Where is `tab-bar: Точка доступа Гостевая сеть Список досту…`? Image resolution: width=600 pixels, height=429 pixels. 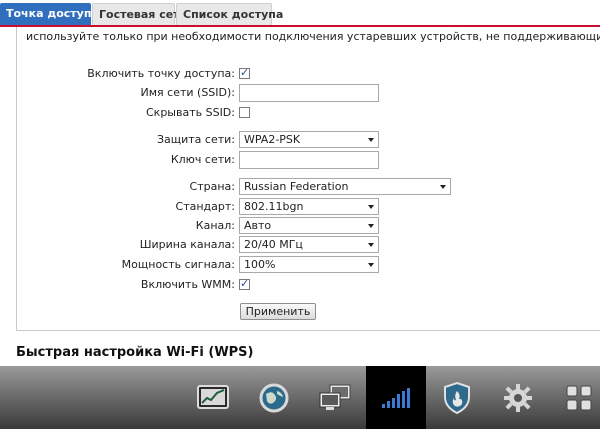 tab-bar: Точка доступа Гостевая сеть Список досту… is located at coordinates (300, 13).